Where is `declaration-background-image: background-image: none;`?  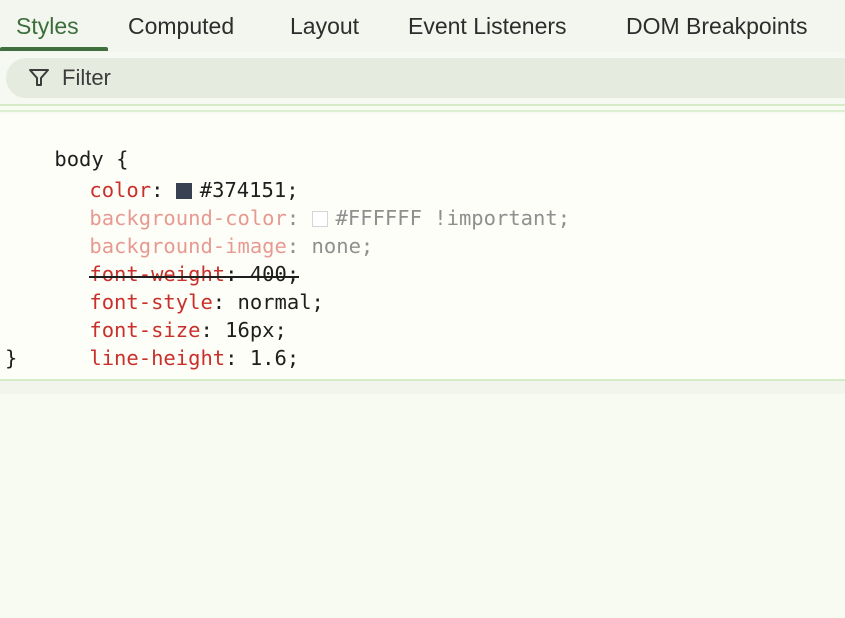
declaration-background-image: background-image: none; is located at coordinates (206, 231).